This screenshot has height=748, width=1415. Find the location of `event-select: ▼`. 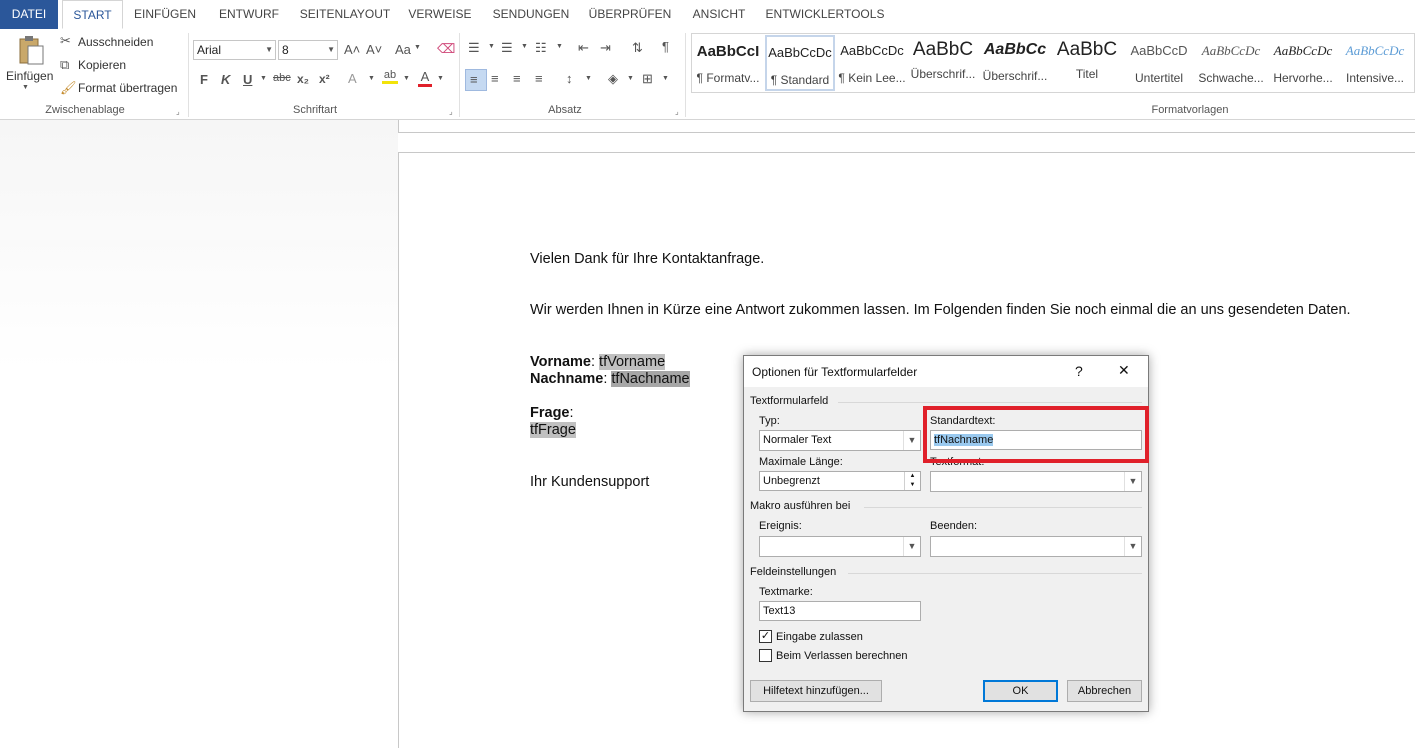

event-select: ▼ is located at coordinates (840, 546).